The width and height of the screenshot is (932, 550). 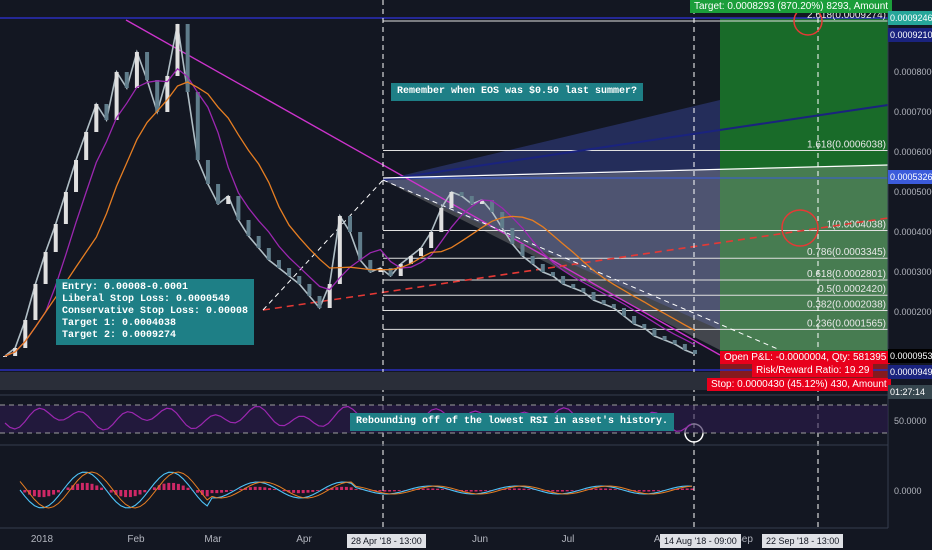 I want to click on rsi-tick: 50.0000, so click(x=910, y=421).